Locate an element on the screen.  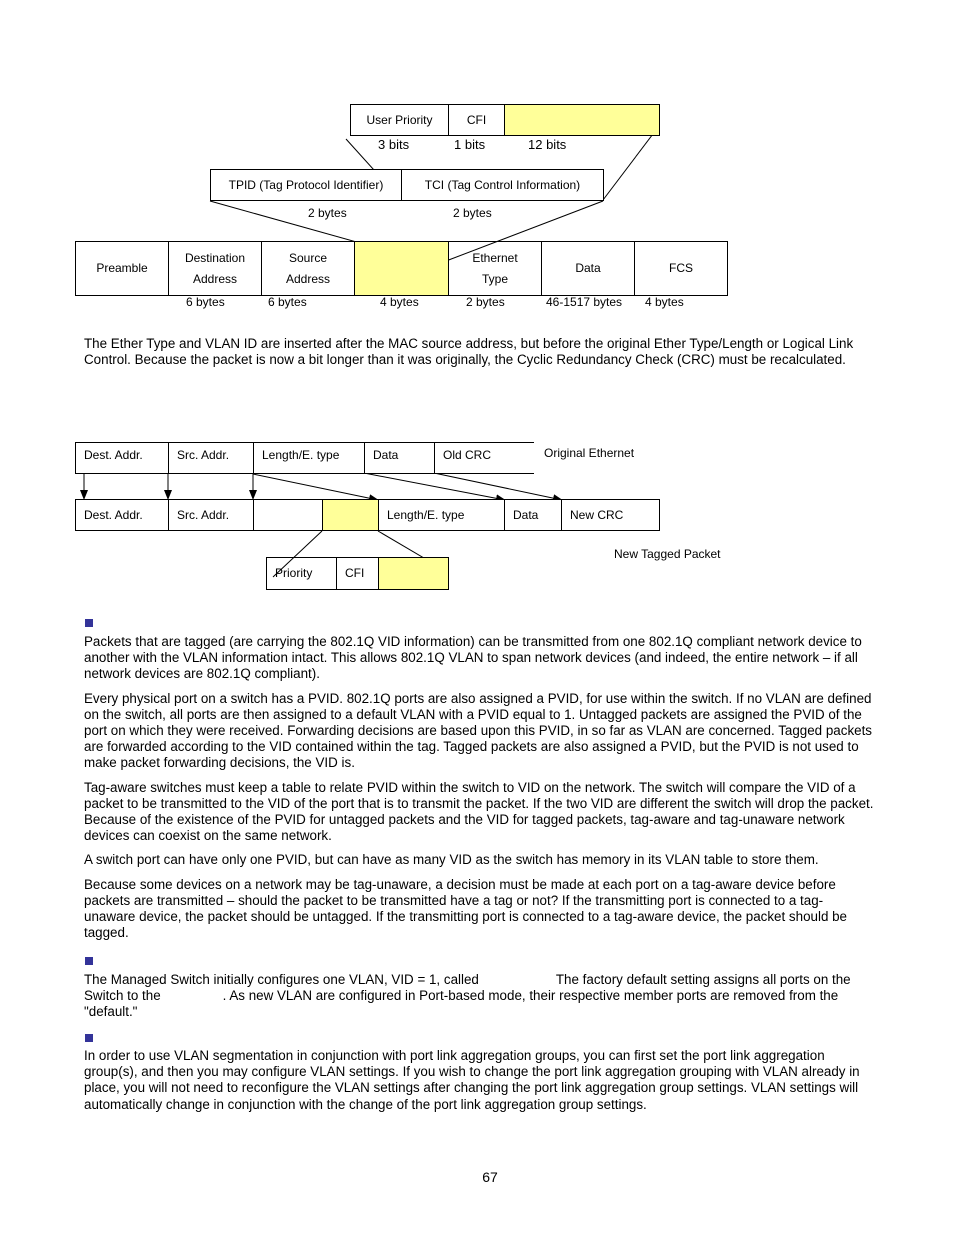
size-label: 3 bits is located at coordinates (394, 144).